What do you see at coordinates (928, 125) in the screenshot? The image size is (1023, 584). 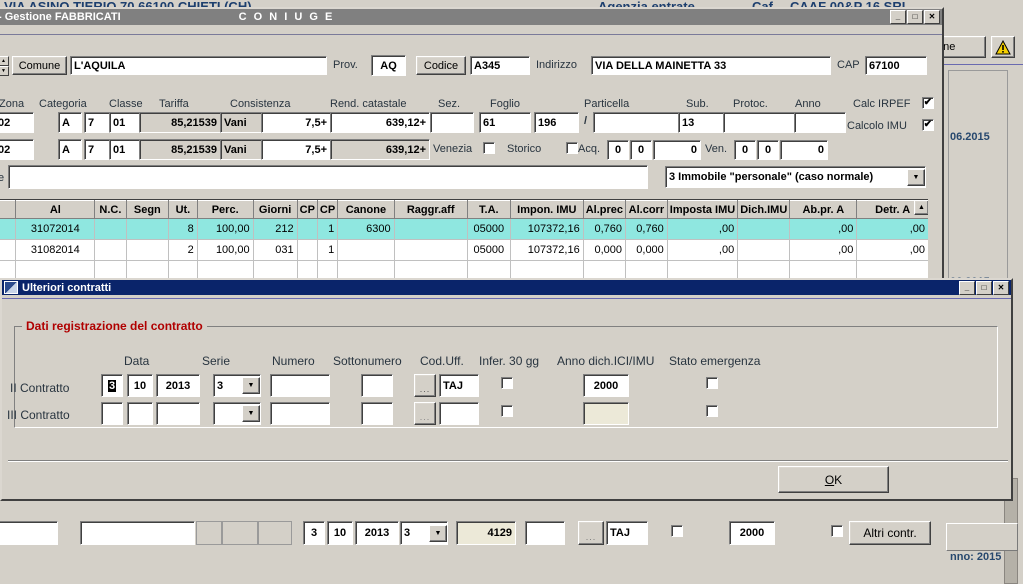 I see `calcolo-imu-checkbox` at bounding box center [928, 125].